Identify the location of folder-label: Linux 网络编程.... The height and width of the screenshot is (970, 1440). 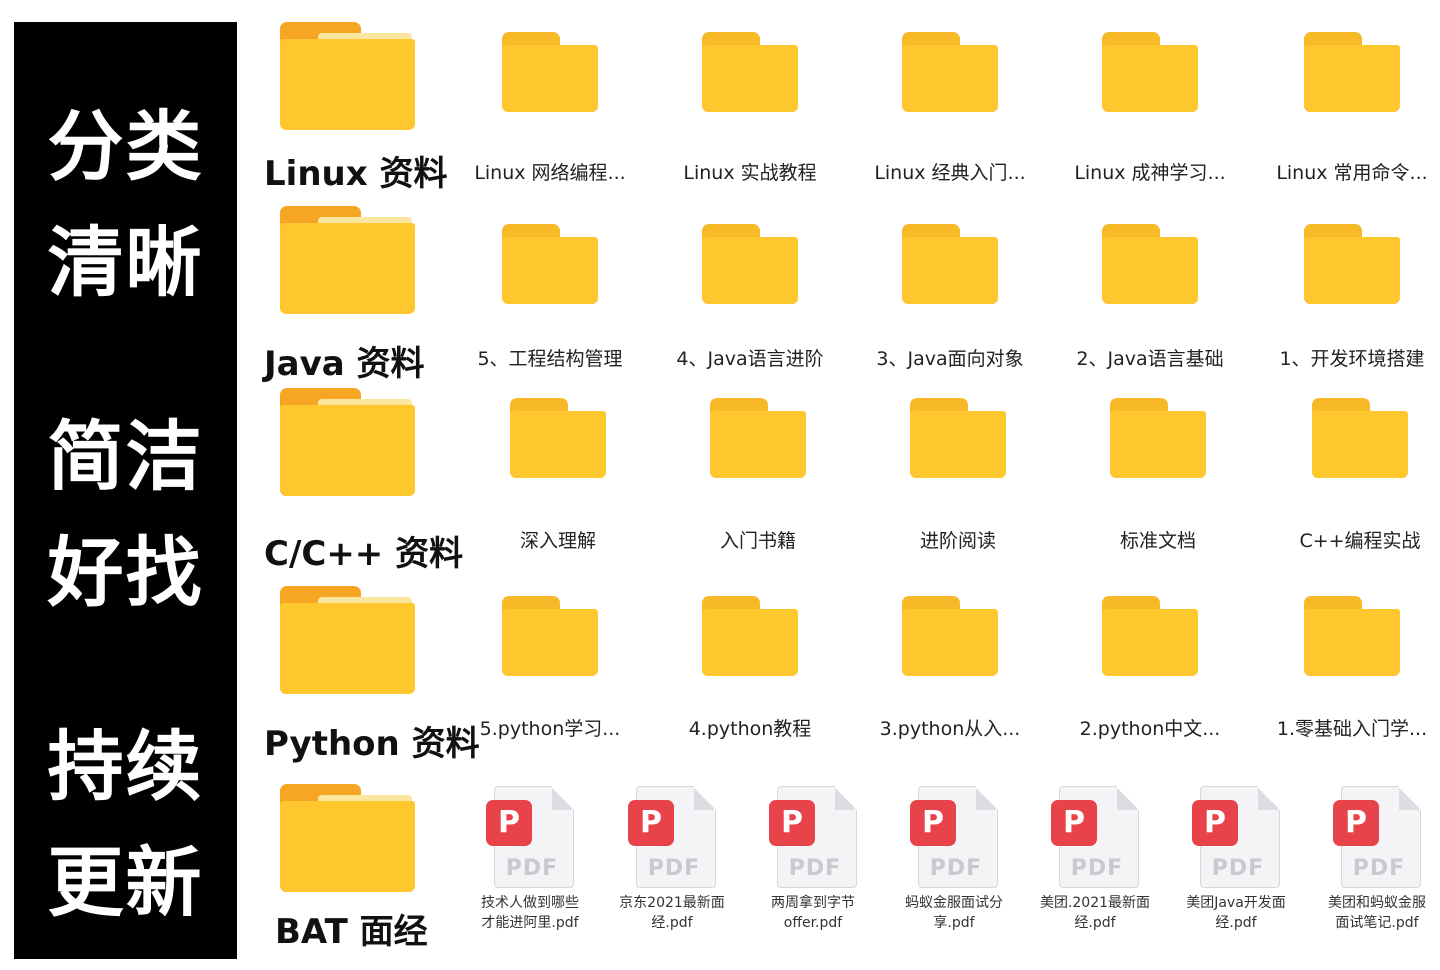
(550, 171).